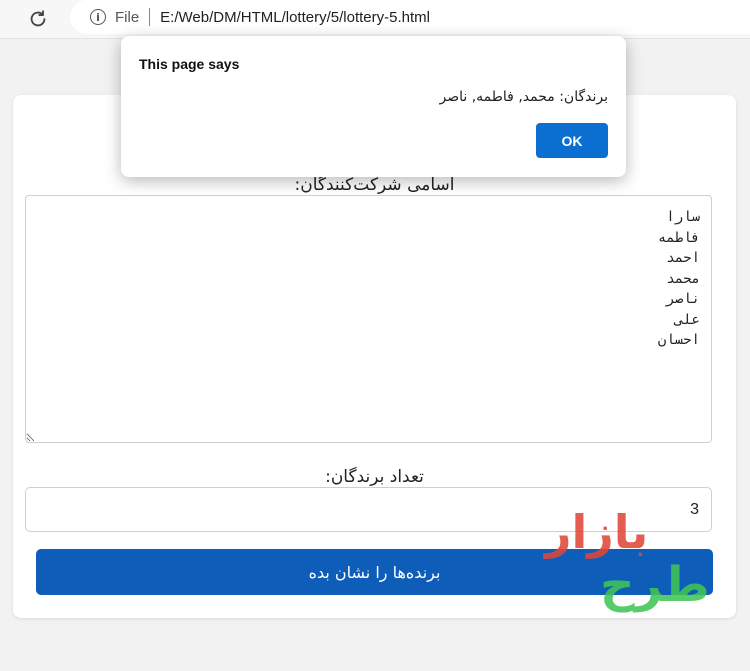 The height and width of the screenshot is (671, 750). Describe the element at coordinates (150, 17) in the screenshot. I see `address-separator` at that location.